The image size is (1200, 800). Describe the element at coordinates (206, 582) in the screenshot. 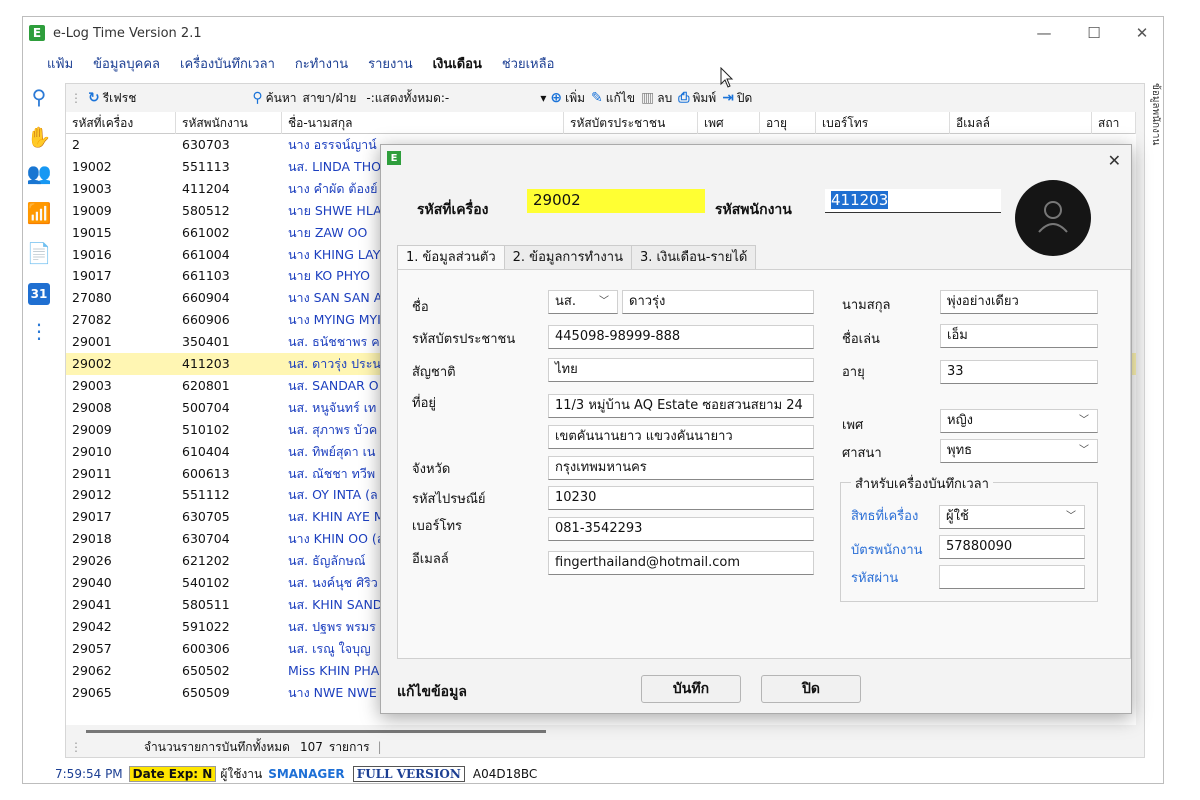

I see `table-cell: 540102` at that location.